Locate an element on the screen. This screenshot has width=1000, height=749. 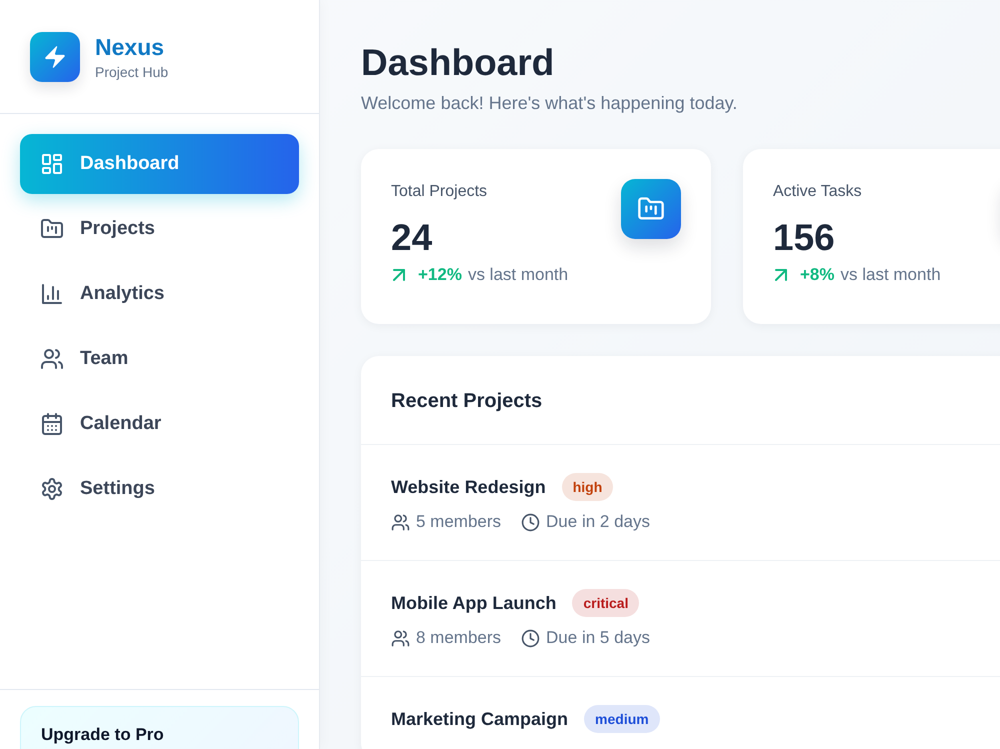
stat-label: Active Tasks is located at coordinates (817, 192).